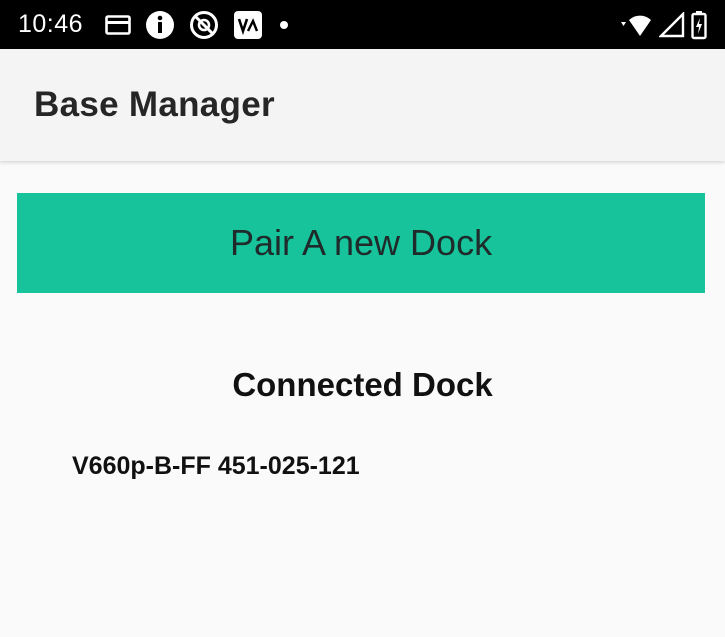 The image size is (725, 637). I want to click on page-title: Base Manager, so click(154, 104).